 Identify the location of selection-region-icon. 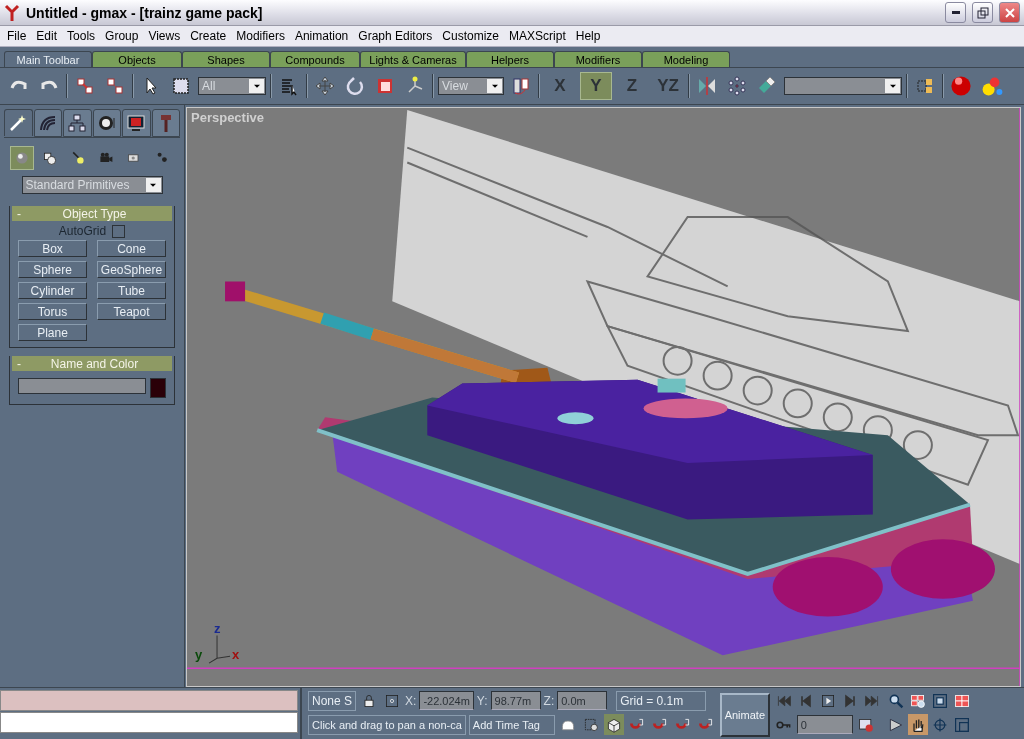
(181, 86).